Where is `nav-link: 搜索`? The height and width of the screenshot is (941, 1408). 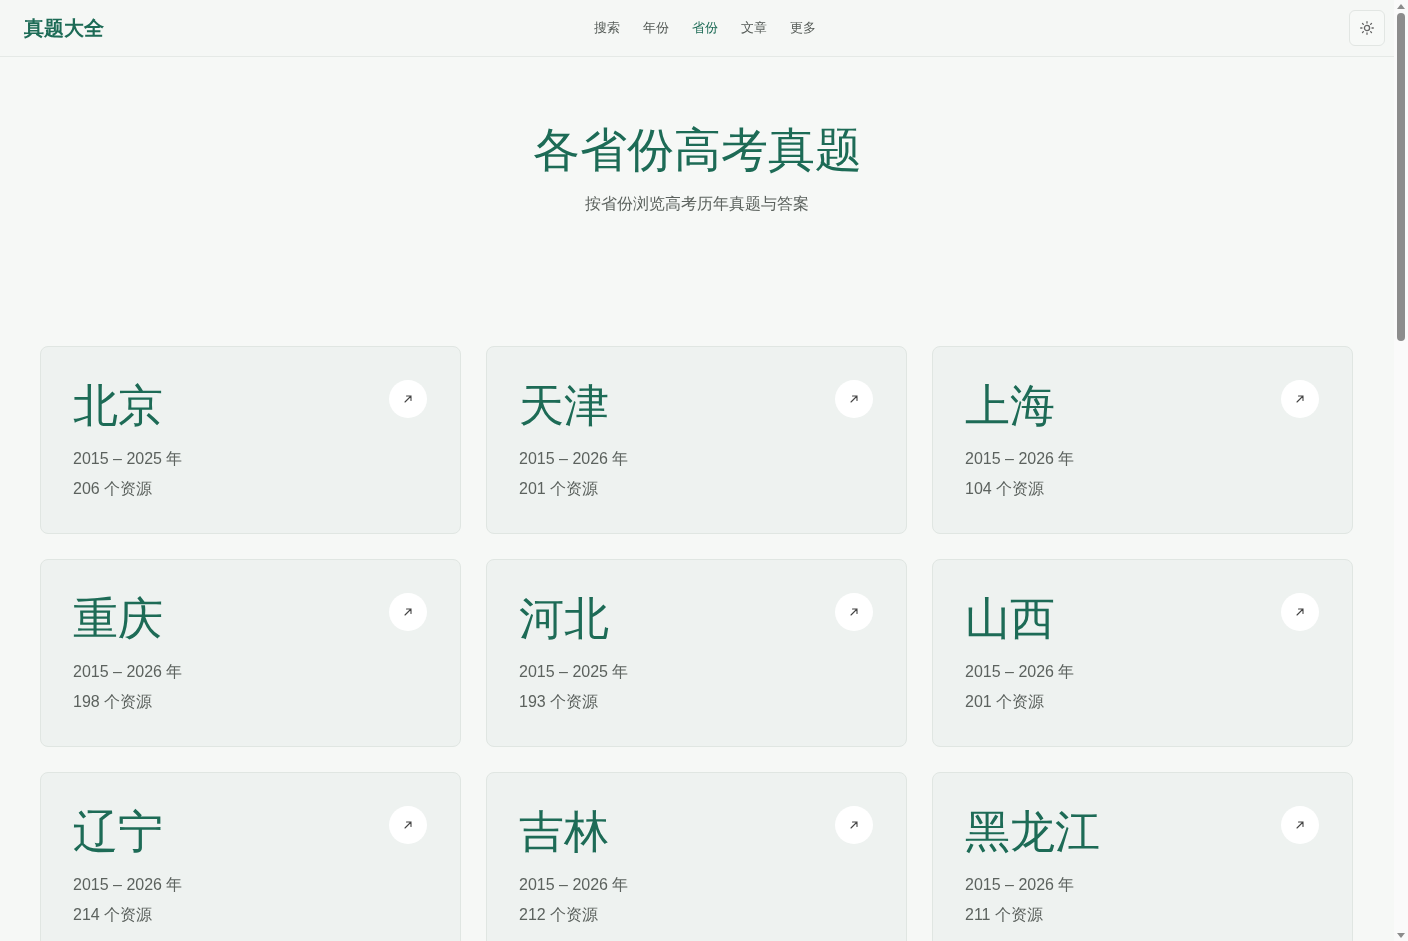
nav-link: 搜索 is located at coordinates (606, 28).